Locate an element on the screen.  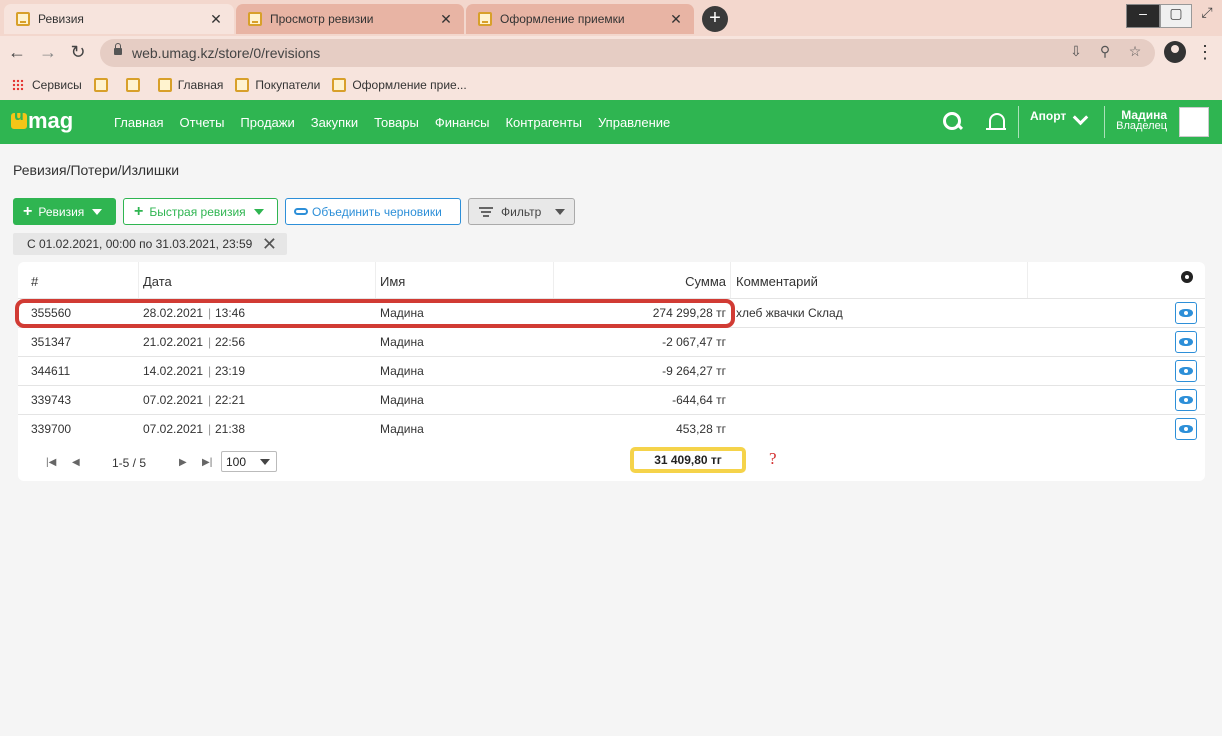
row-date: 21.02.2021 is located at coordinates (173, 342).